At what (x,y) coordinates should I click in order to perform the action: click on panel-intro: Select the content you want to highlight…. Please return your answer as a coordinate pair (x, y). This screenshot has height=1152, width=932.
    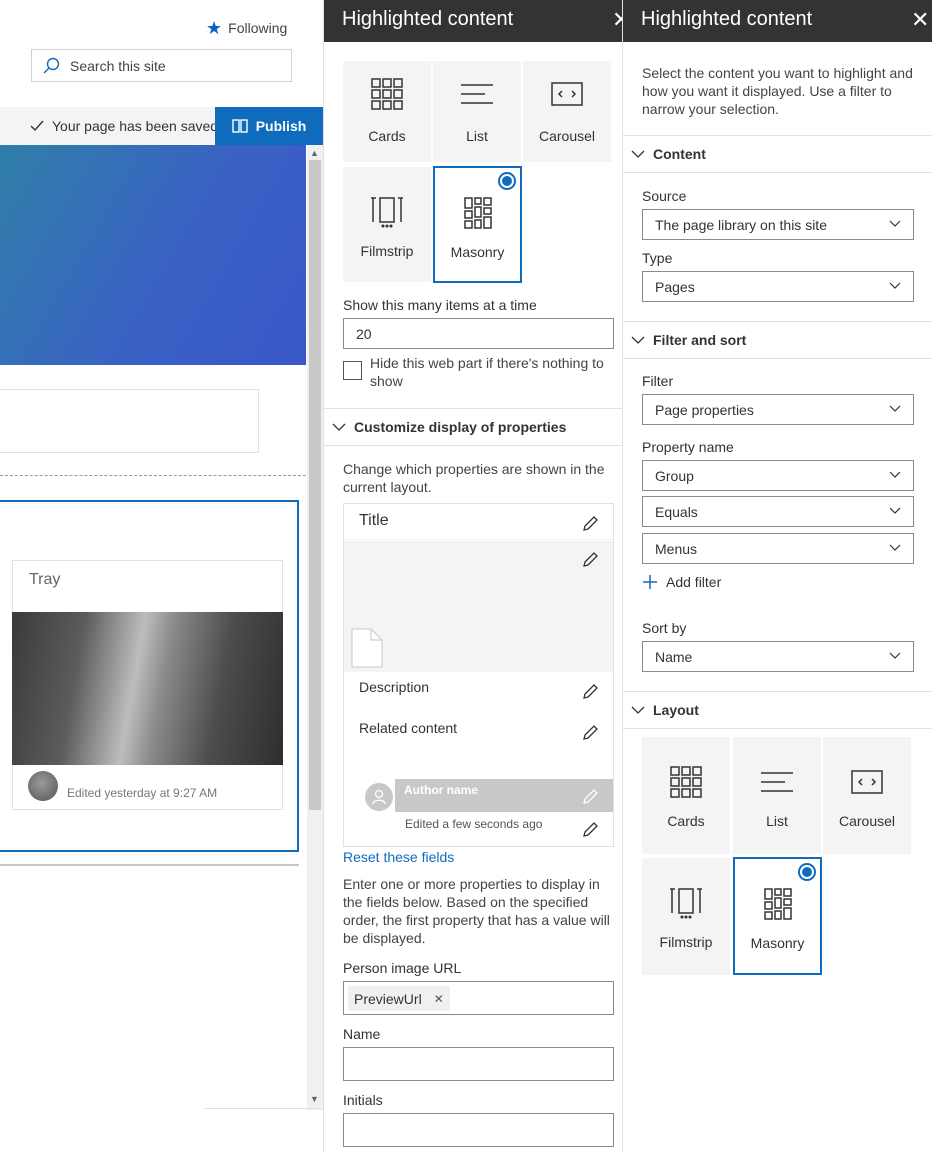
    Looking at the image, I should click on (777, 91).